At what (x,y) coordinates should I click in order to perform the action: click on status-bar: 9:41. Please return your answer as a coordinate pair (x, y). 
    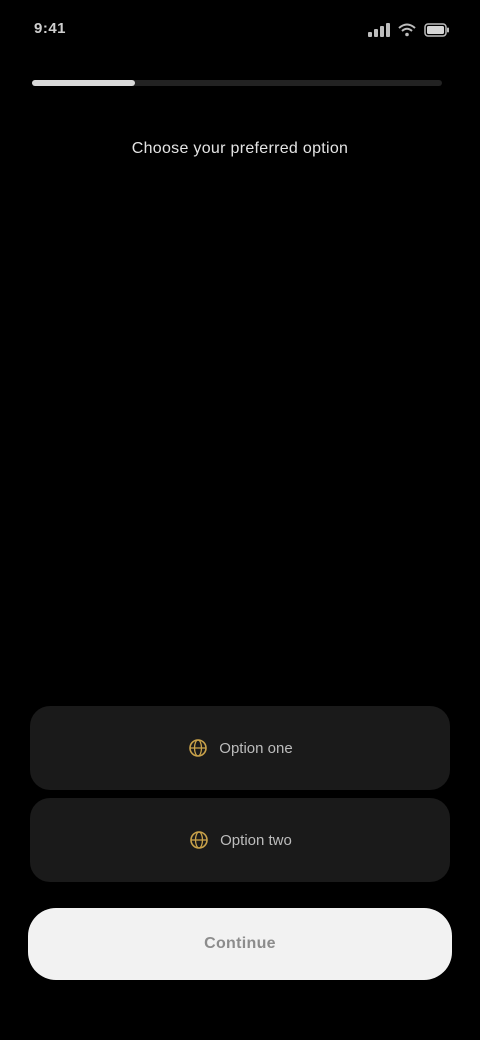
    Looking at the image, I should click on (240, 30).